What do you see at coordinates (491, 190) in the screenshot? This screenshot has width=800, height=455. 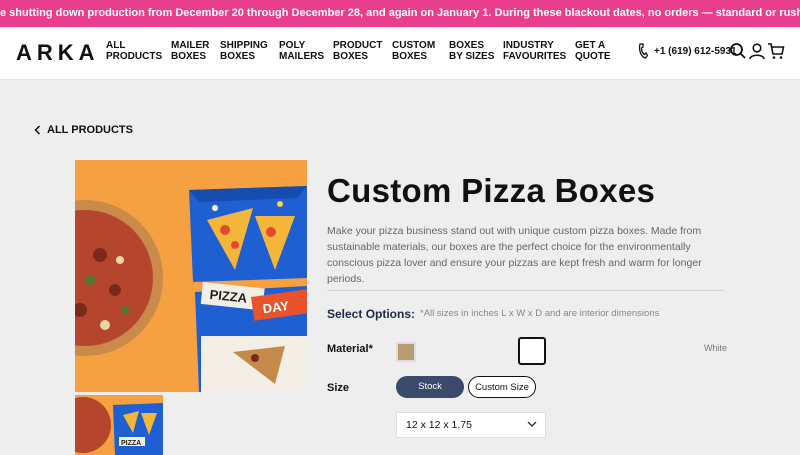 I see `product-title: Custom Pizza Boxes` at bounding box center [491, 190].